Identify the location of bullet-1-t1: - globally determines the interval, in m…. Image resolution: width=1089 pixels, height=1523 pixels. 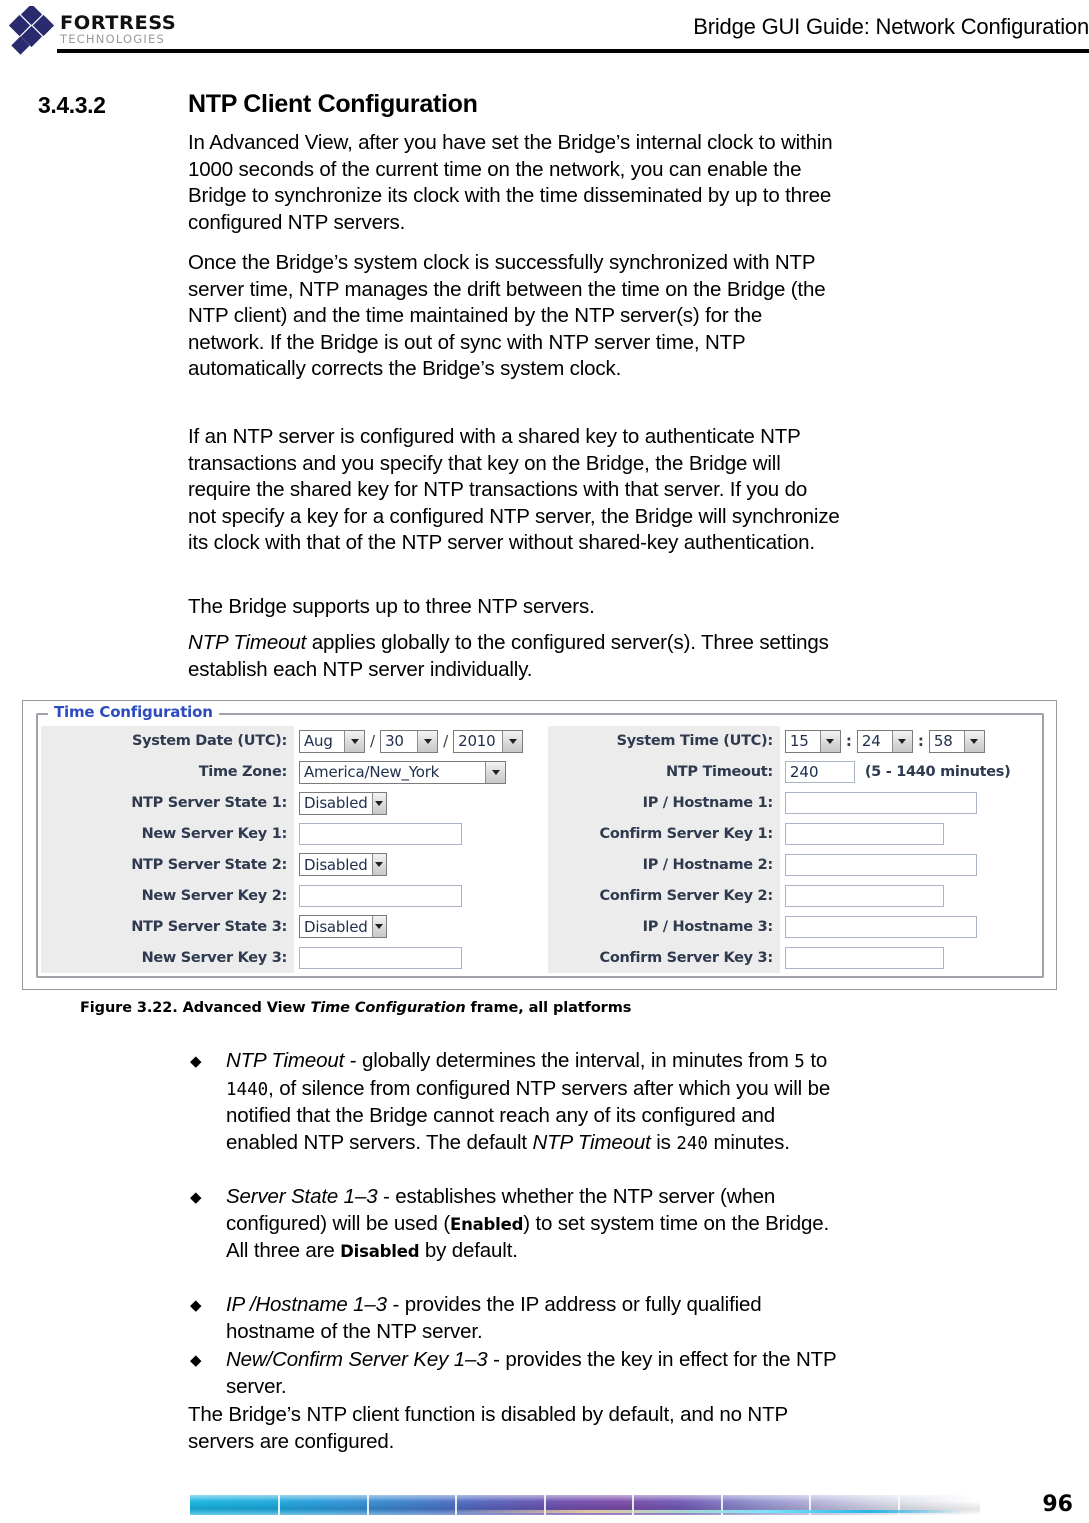
(569, 1060).